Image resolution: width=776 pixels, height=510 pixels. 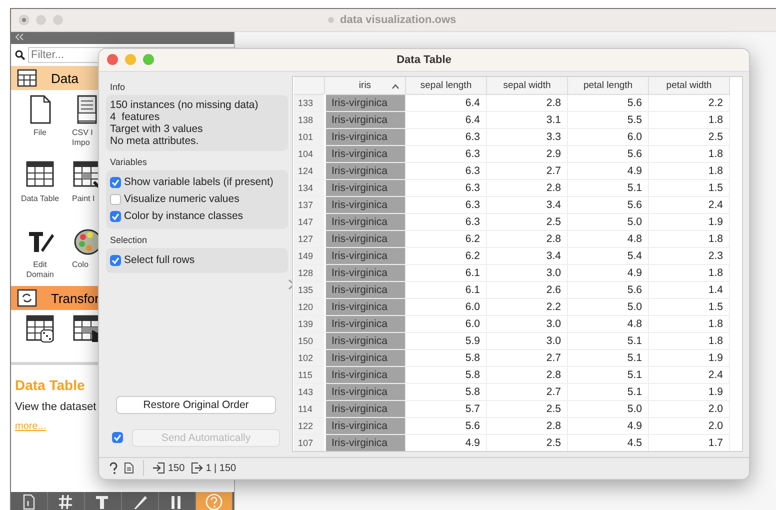 I want to click on table-cell: 3.4, so click(x=527, y=204).